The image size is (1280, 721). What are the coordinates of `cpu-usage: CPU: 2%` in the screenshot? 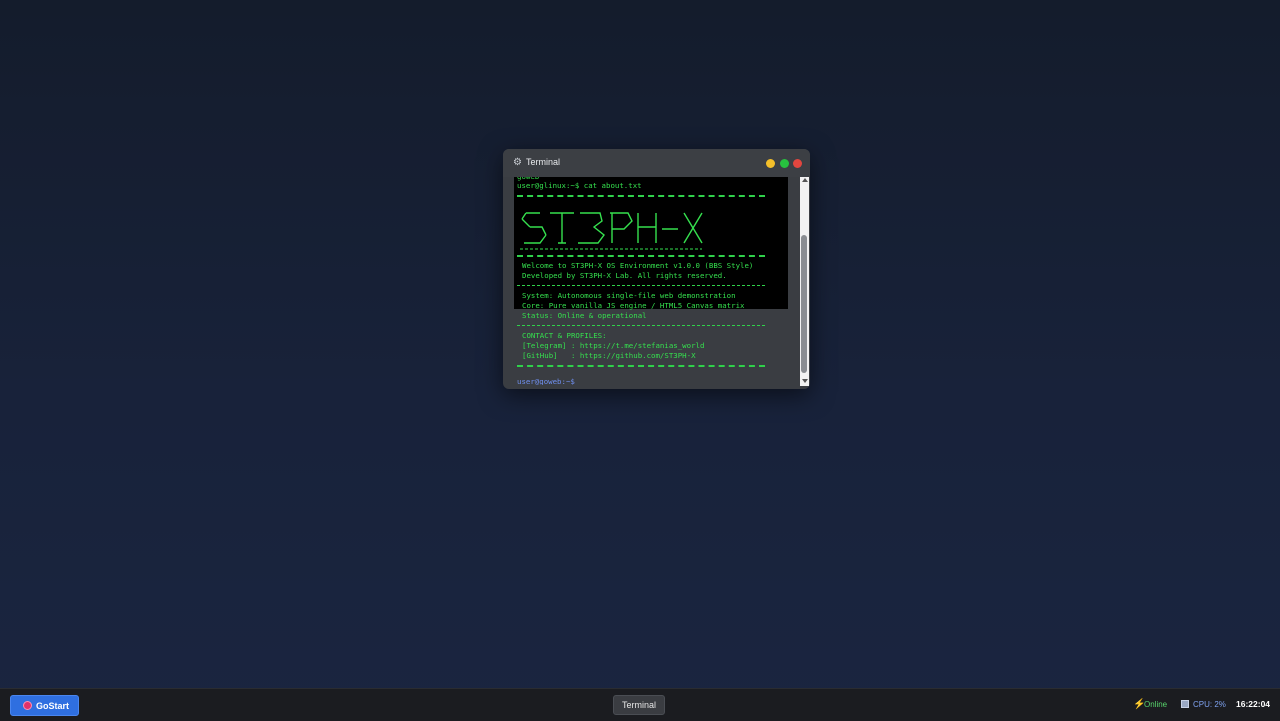 It's located at (1209, 705).